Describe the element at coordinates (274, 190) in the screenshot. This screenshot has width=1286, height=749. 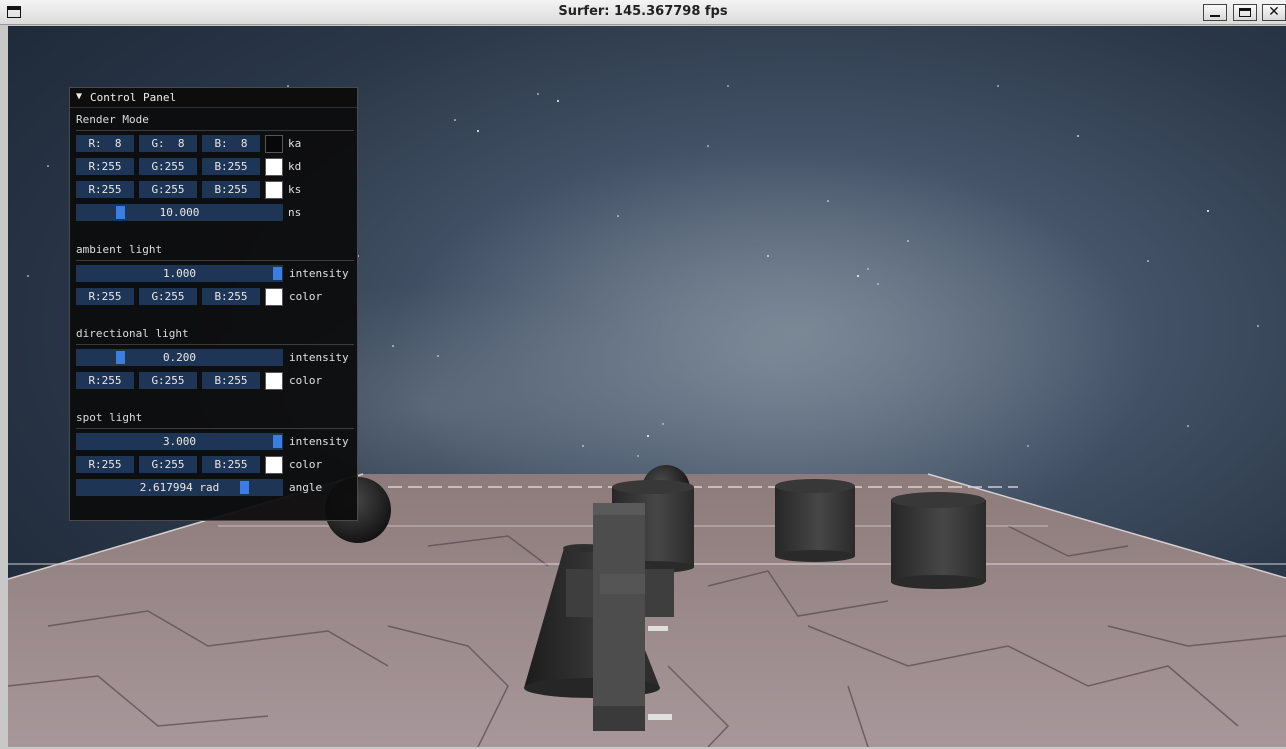
I see `ks-color-swatch` at that location.